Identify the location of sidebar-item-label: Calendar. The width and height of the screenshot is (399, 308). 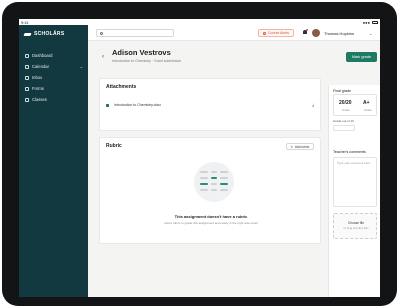
(40, 66).